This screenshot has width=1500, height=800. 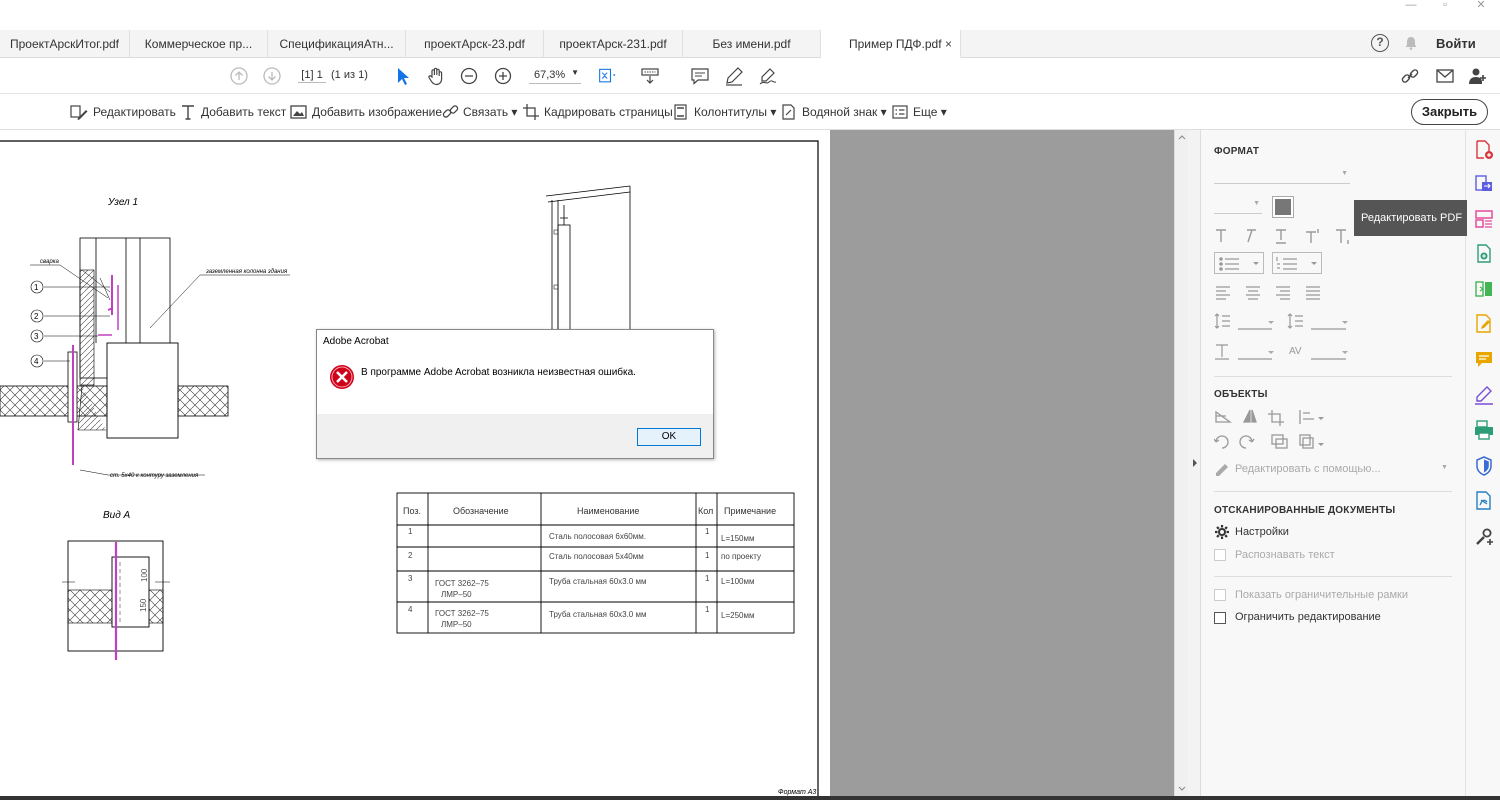 What do you see at coordinates (154, 476) in the screenshot?
I see `ground-label: ст. 5х40 к контуру заземления` at bounding box center [154, 476].